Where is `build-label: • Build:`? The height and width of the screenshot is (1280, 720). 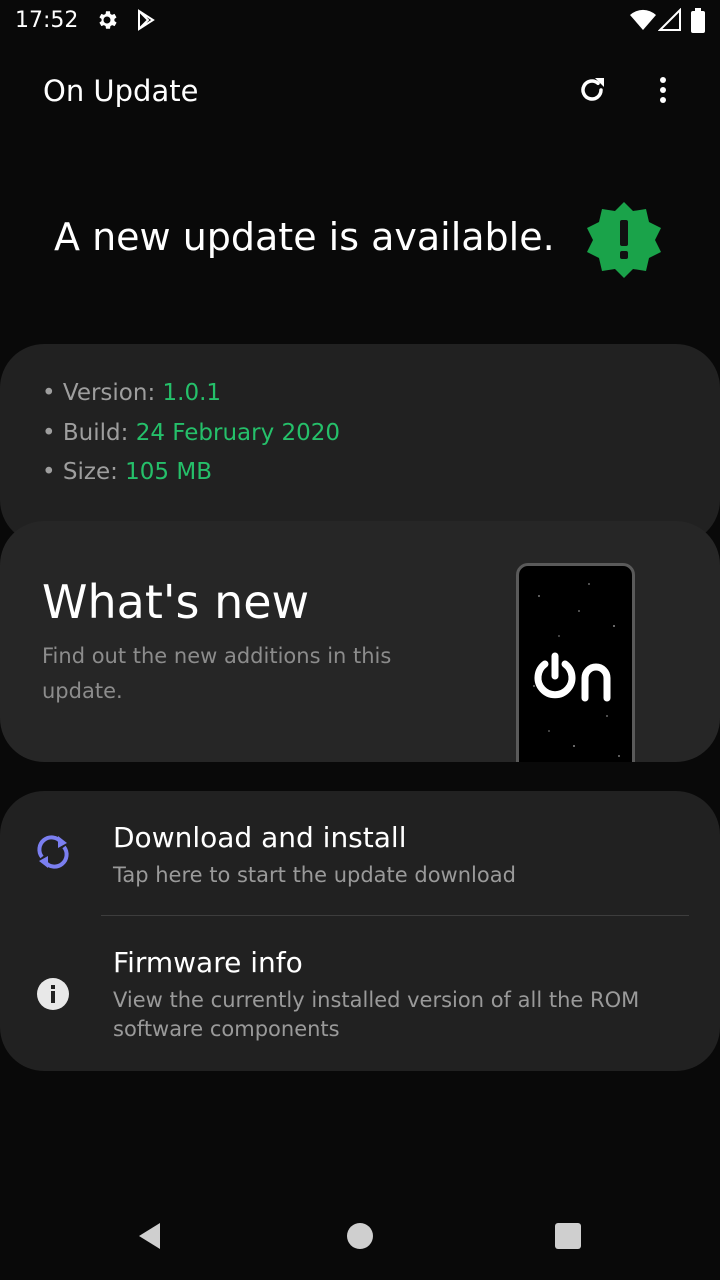
build-label: • Build: is located at coordinates (89, 433).